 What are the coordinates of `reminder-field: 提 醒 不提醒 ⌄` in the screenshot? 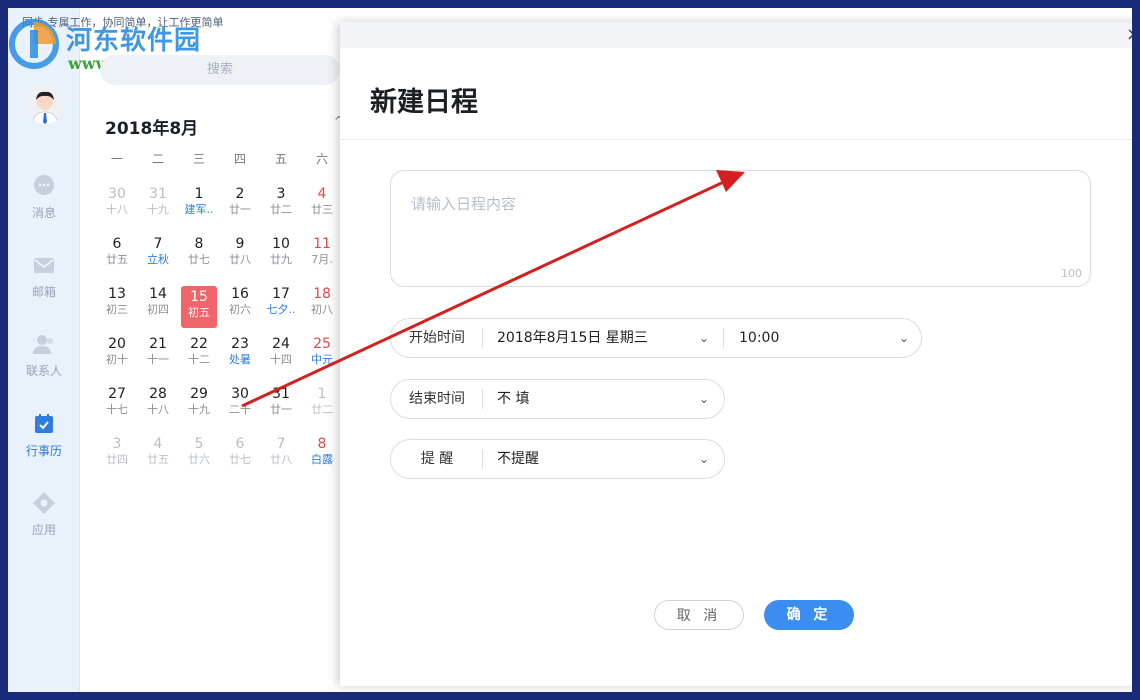 It's located at (557, 459).